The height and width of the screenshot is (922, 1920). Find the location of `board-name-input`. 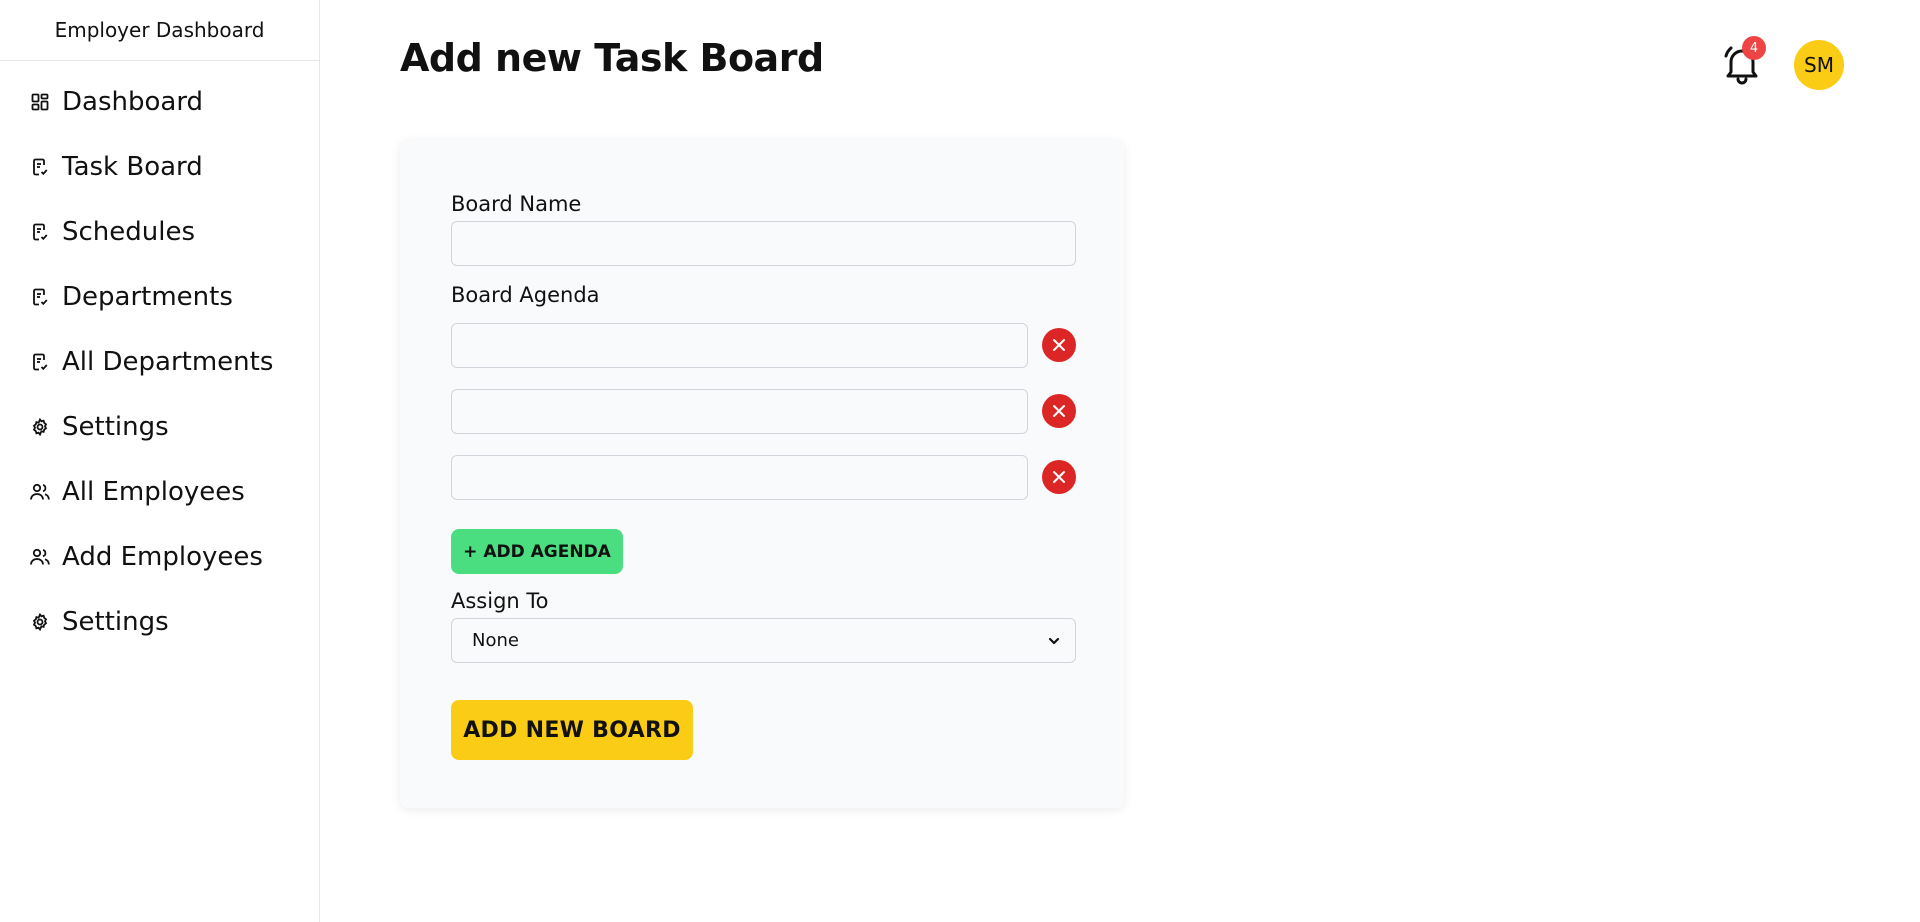

board-name-input is located at coordinates (763, 243).